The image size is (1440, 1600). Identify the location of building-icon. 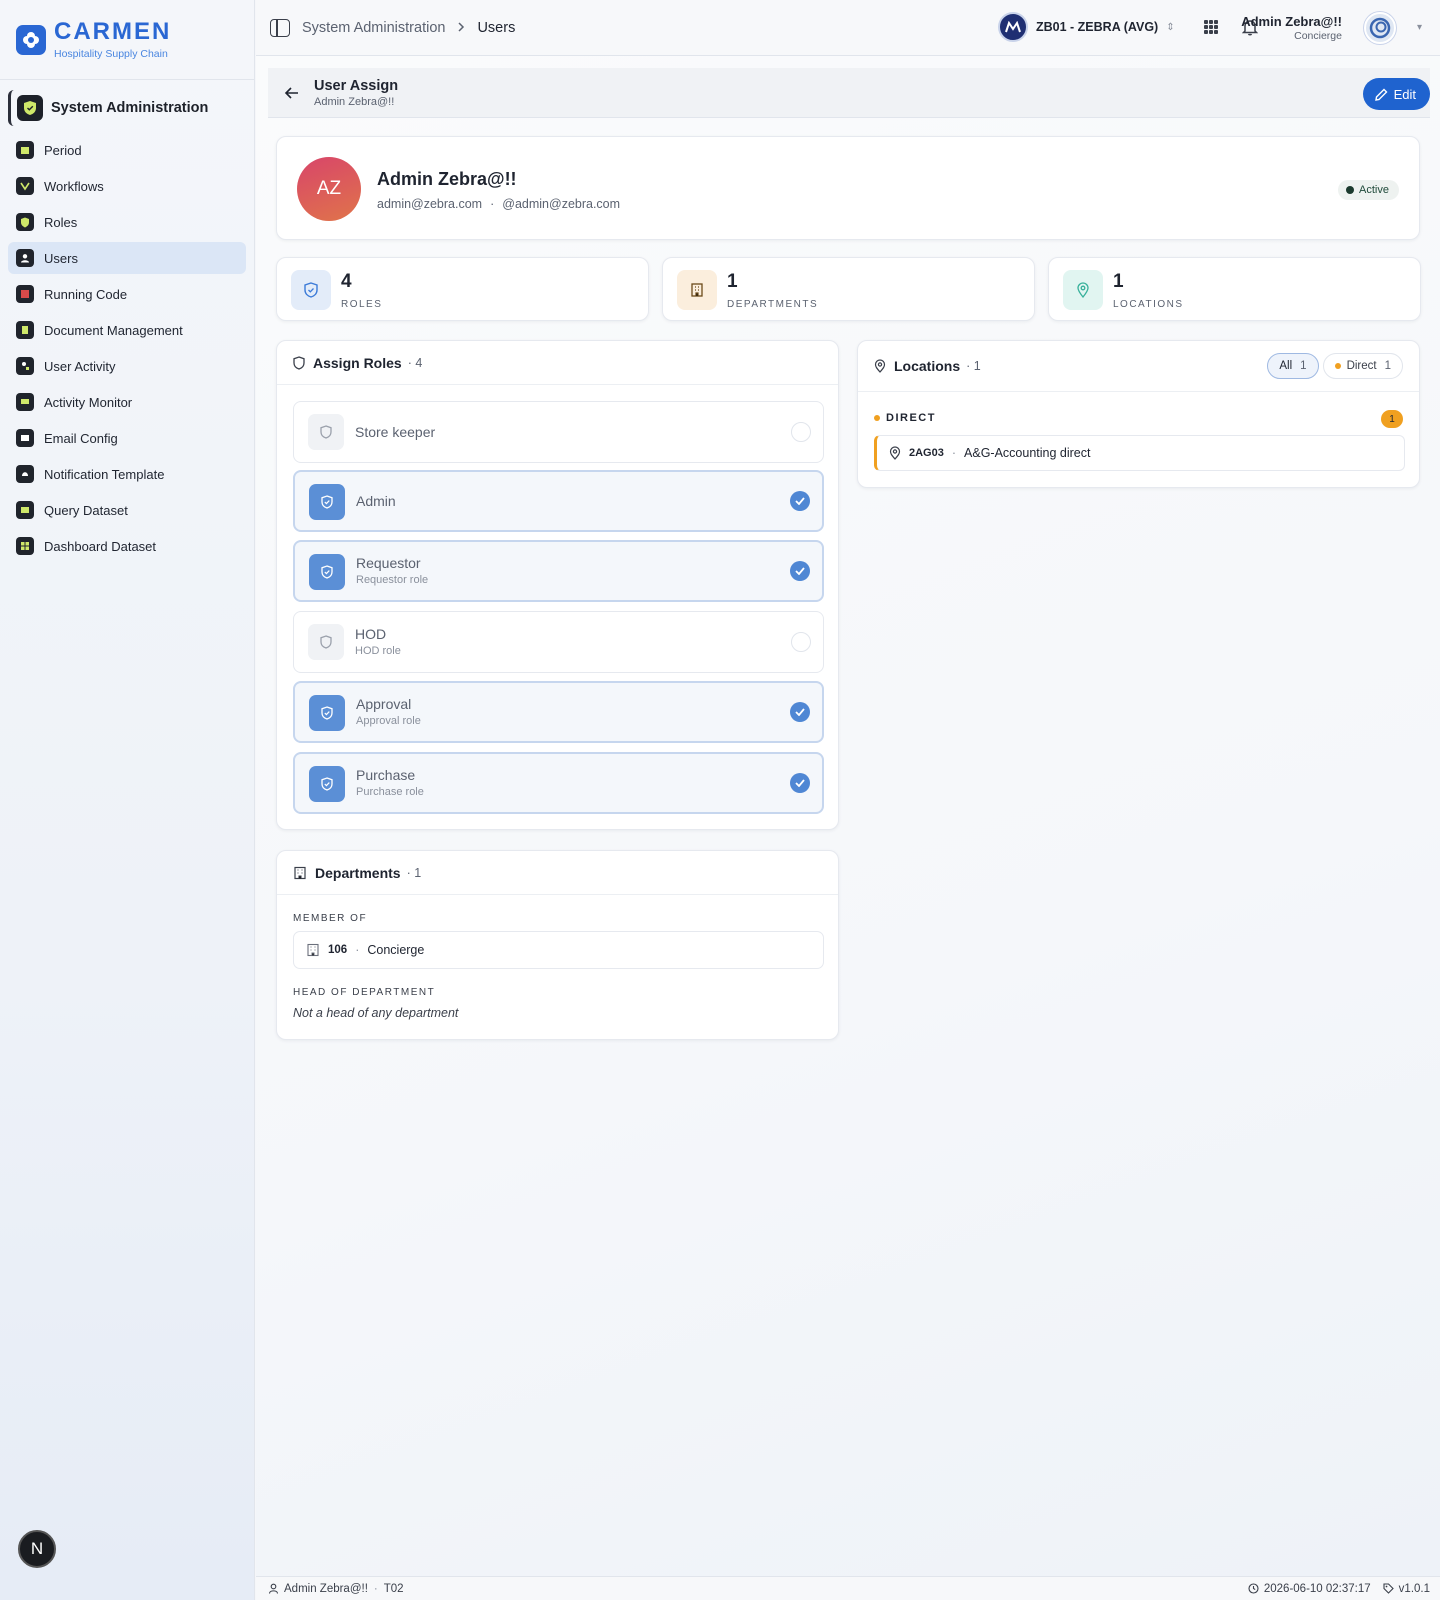
(300, 872).